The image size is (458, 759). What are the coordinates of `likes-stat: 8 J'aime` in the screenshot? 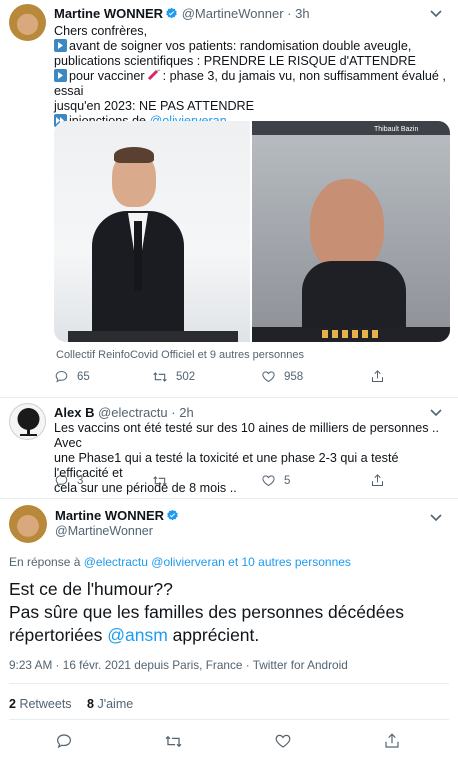 It's located at (110, 704).